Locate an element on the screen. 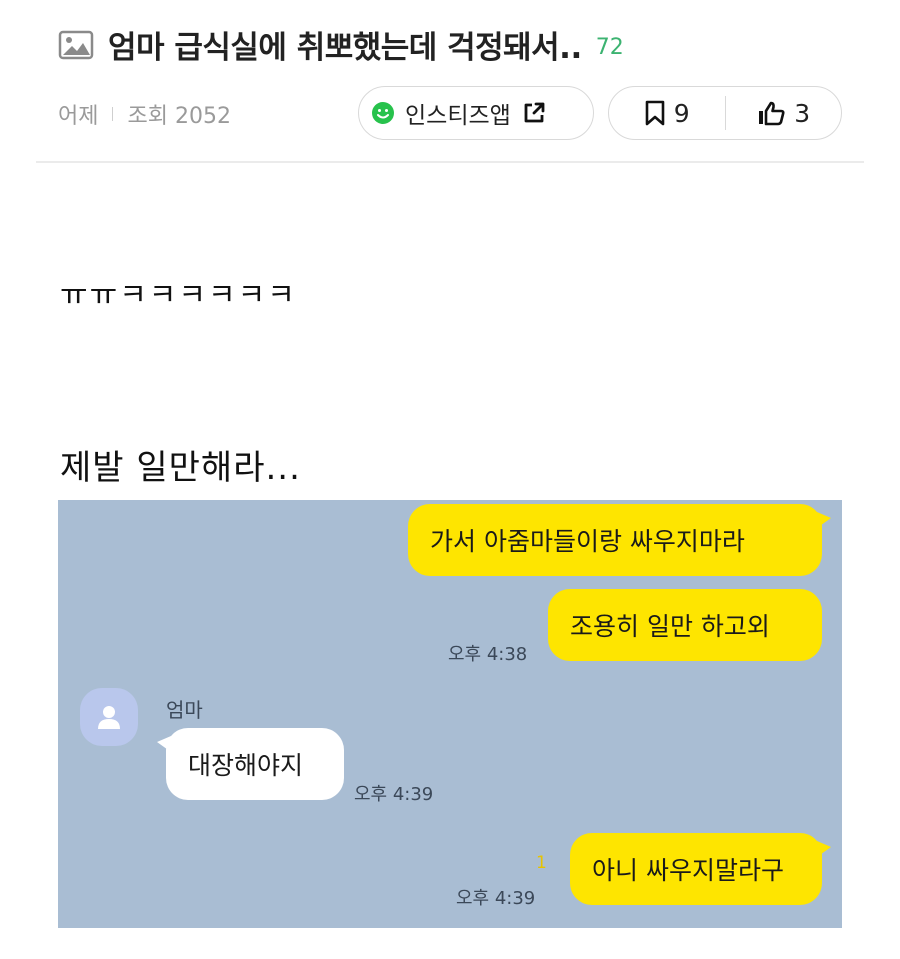 This screenshot has width=900, height=959. chat-bubble-received: 대장해야지 is located at coordinates (250, 764).